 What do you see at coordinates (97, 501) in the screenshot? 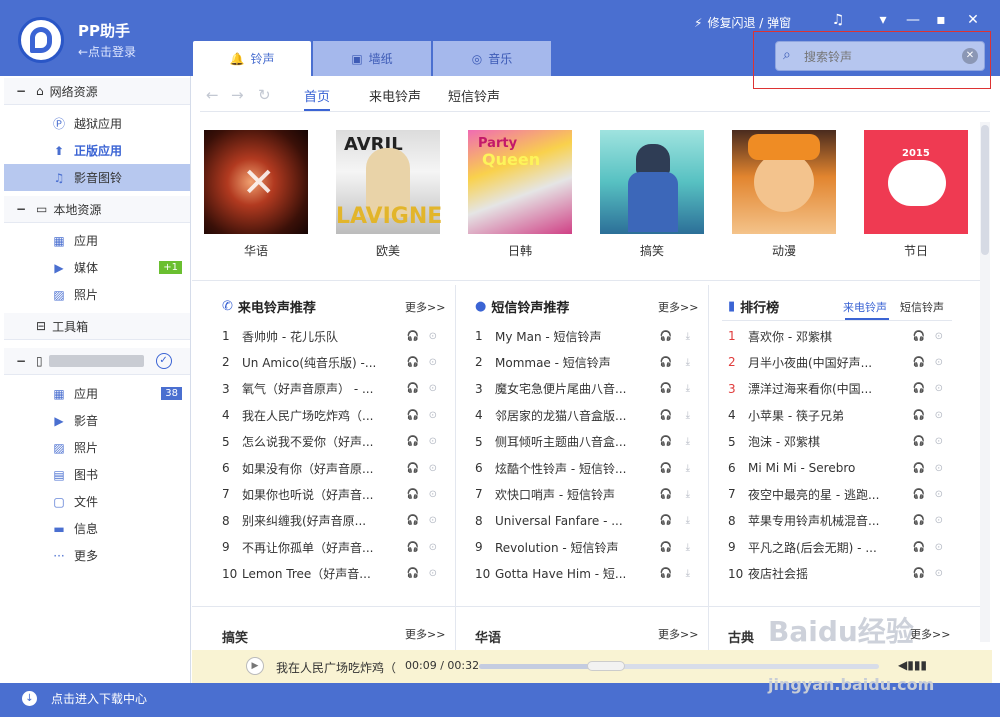
I see `sidebar-item-device-files: ▢ 文件` at bounding box center [97, 501].